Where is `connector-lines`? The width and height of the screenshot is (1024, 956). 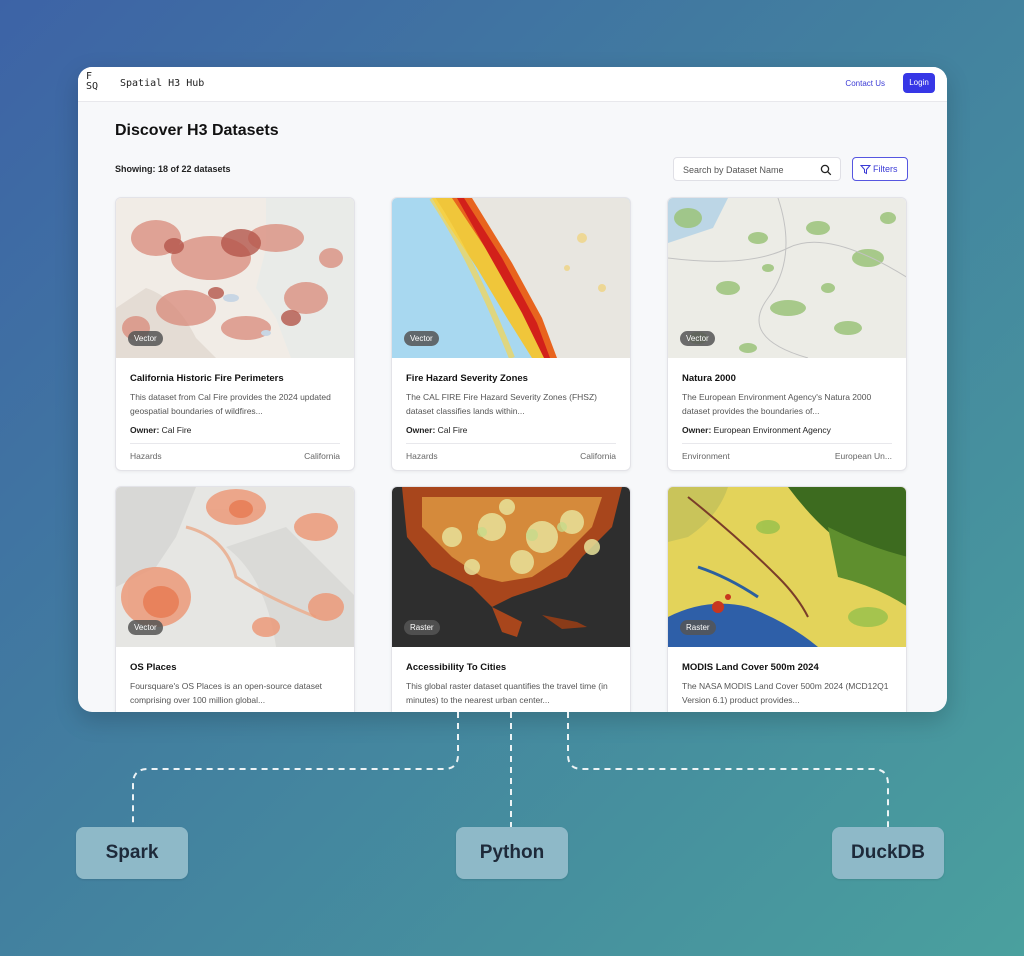
connector-lines is located at coordinates (510, 769).